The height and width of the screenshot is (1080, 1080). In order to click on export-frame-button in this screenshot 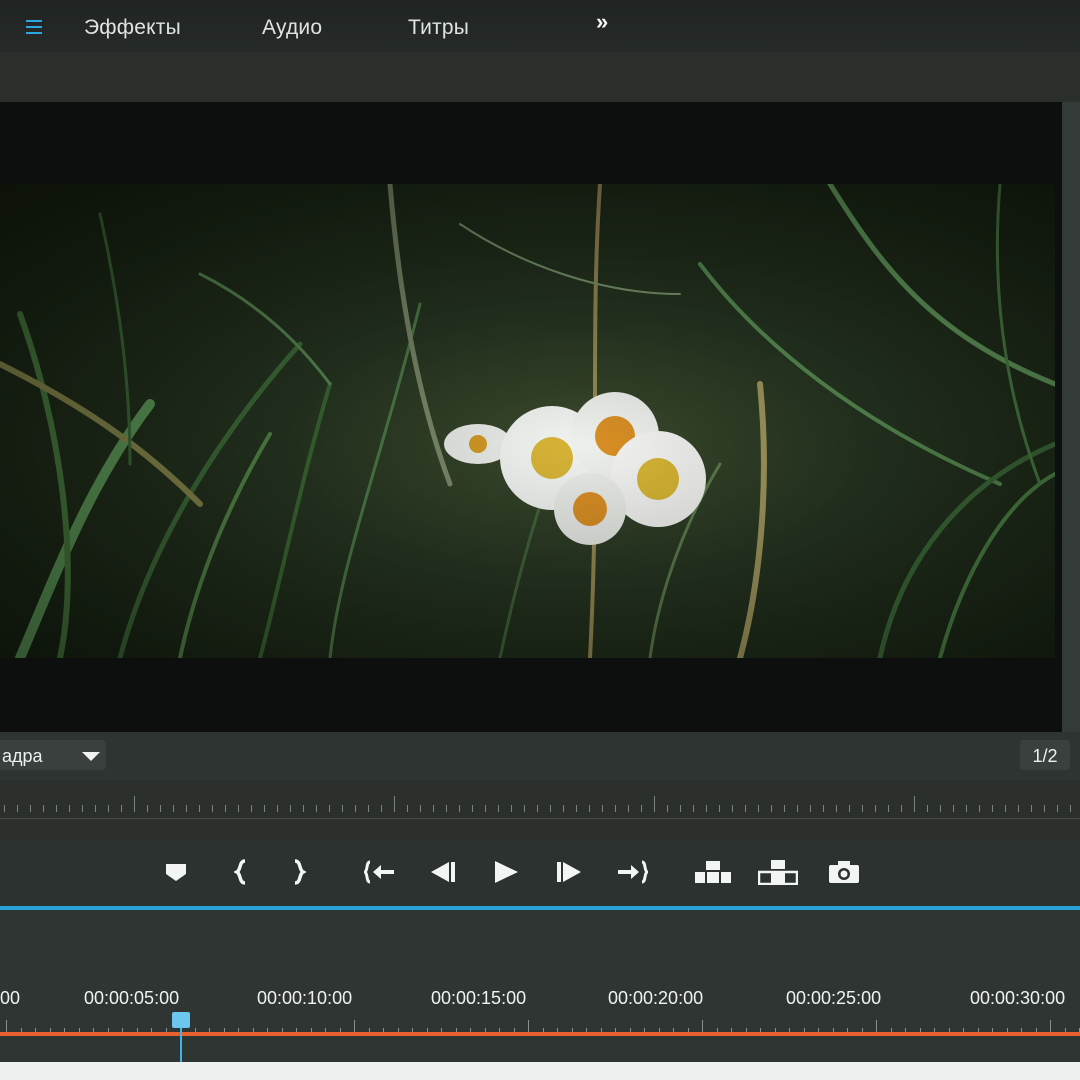, I will do `click(844, 872)`.